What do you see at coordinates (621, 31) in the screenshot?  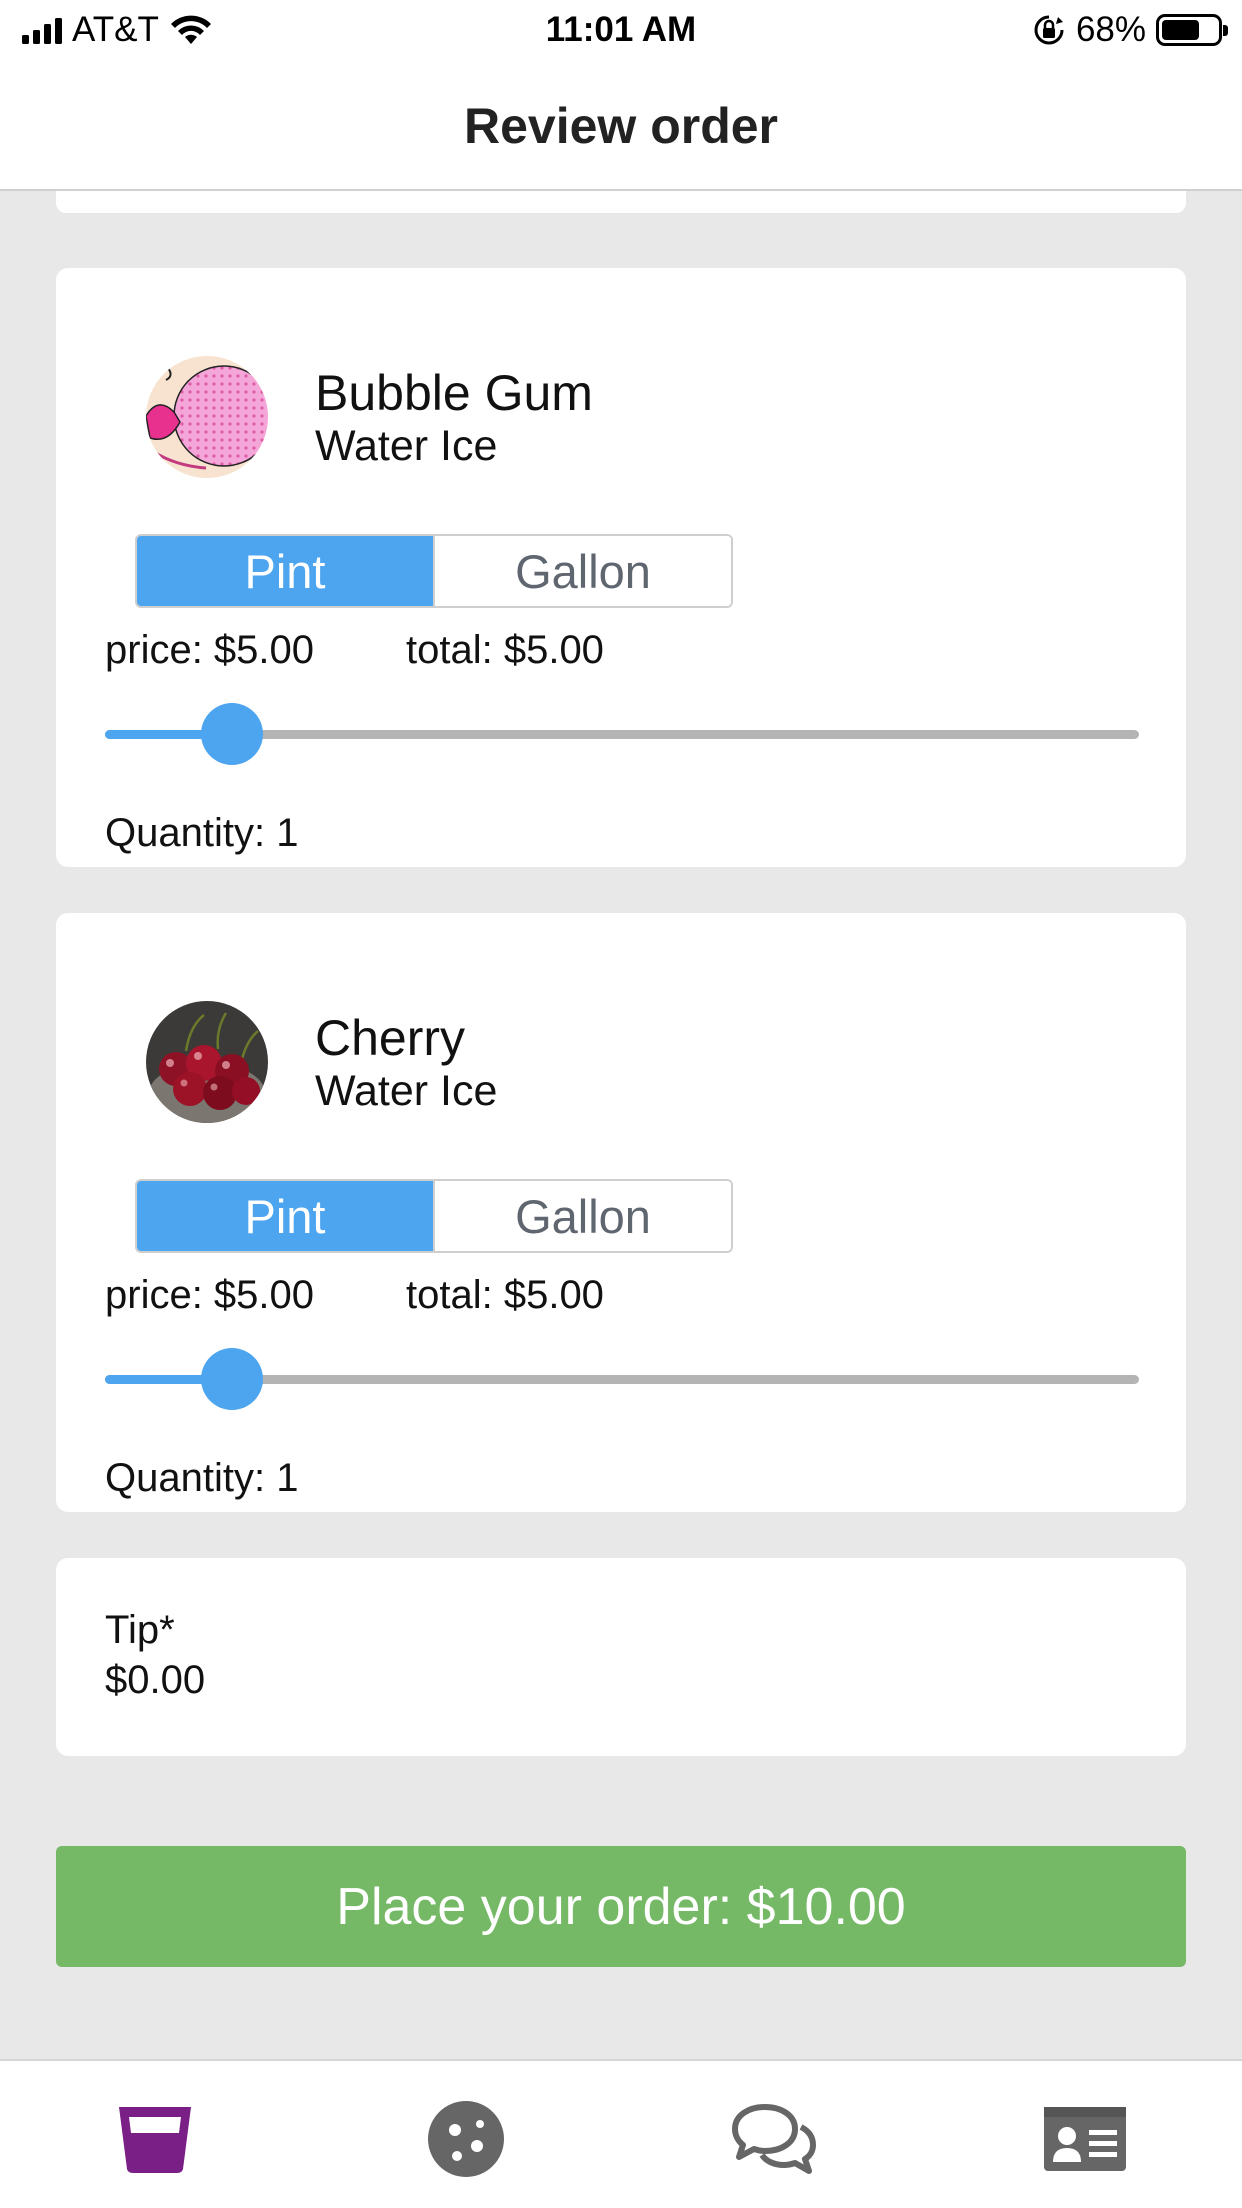 I see `status-bar: AT&T 11:01 AM 68%` at bounding box center [621, 31].